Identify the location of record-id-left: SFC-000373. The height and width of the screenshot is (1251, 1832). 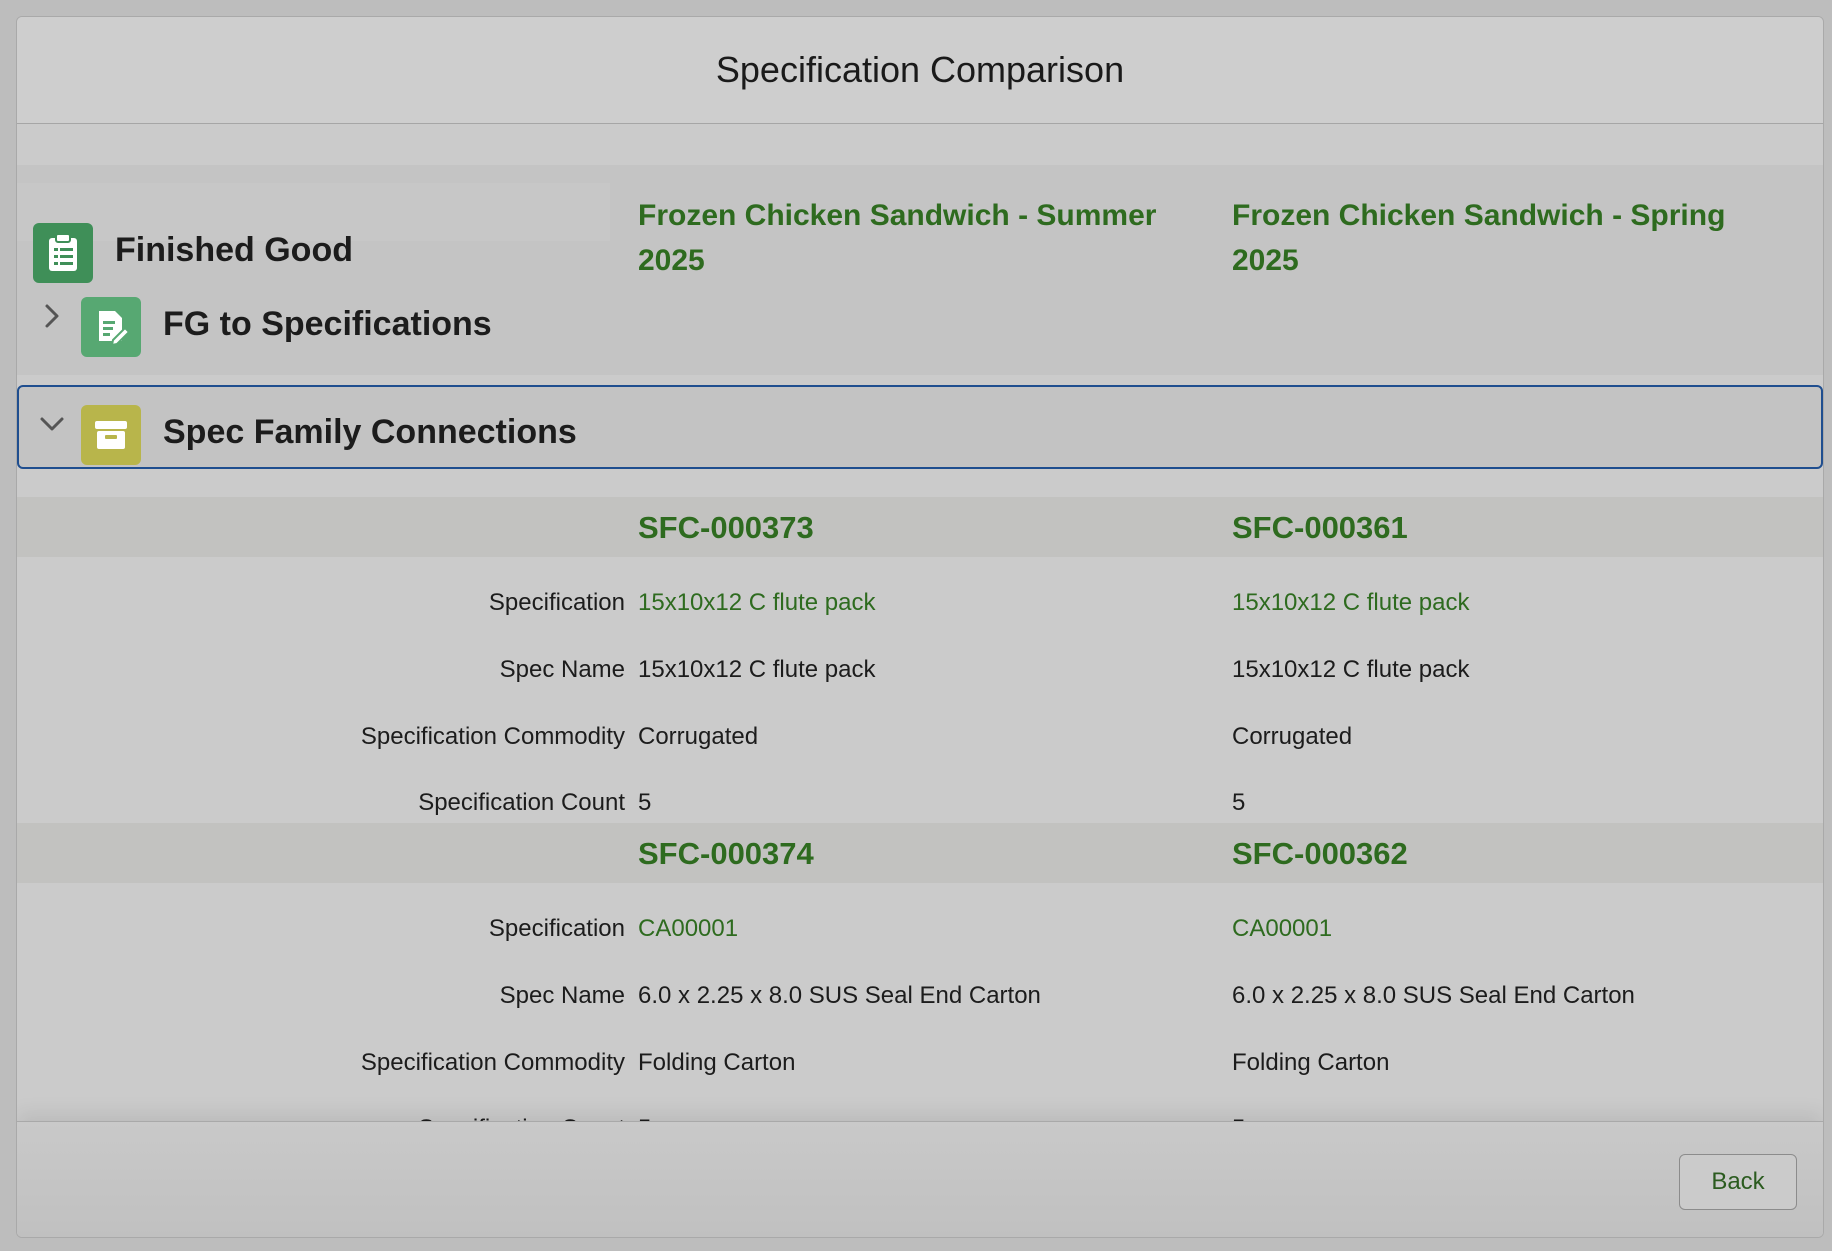
(726, 528).